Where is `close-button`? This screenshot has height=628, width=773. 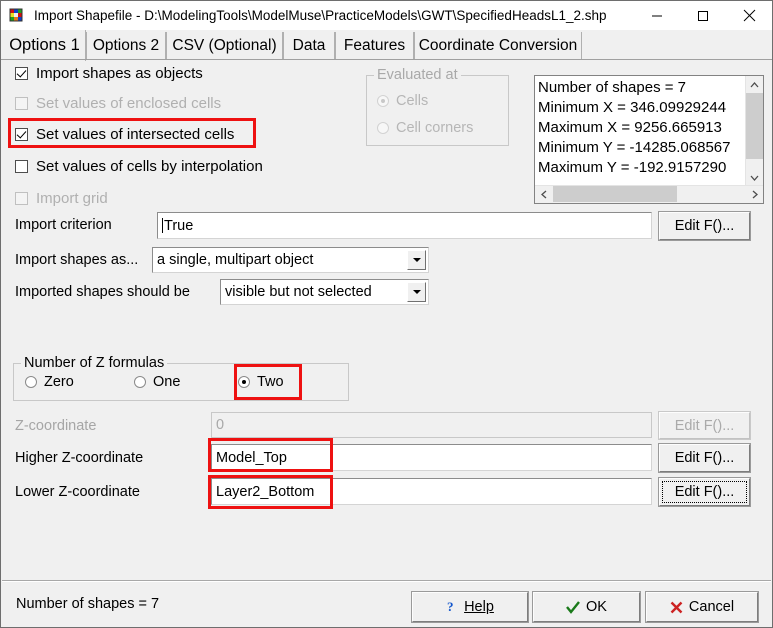 close-button is located at coordinates (749, 15).